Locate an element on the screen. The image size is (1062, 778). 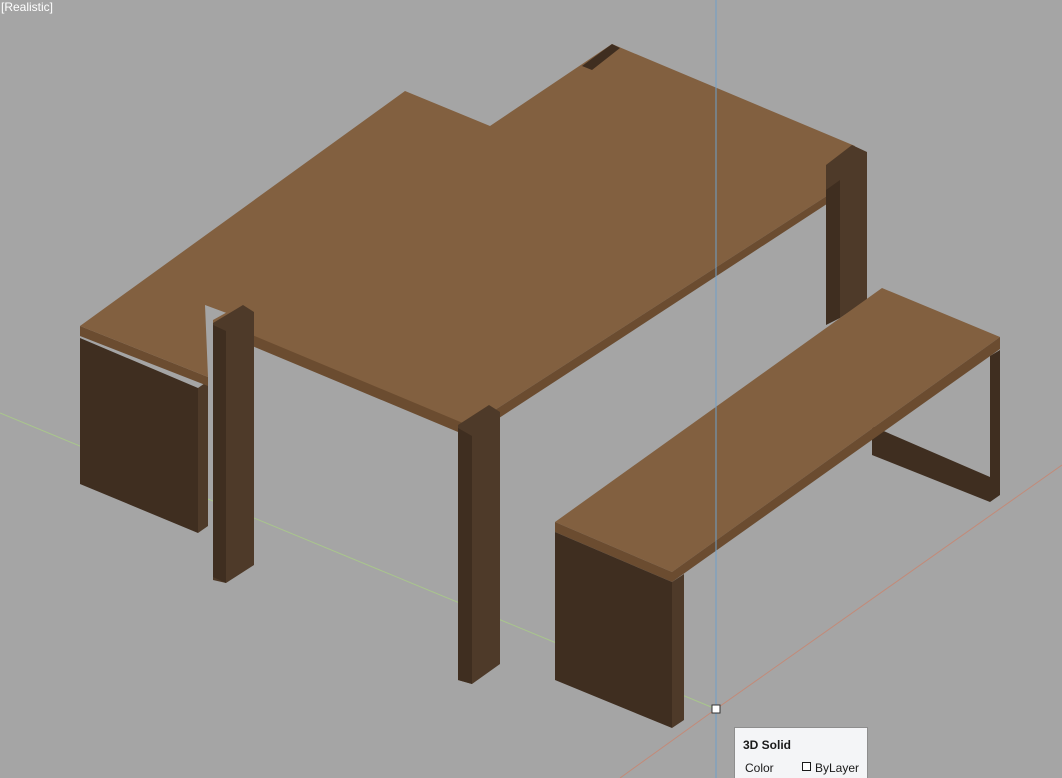
tooltip-property-label: Color is located at coordinates (759, 768).